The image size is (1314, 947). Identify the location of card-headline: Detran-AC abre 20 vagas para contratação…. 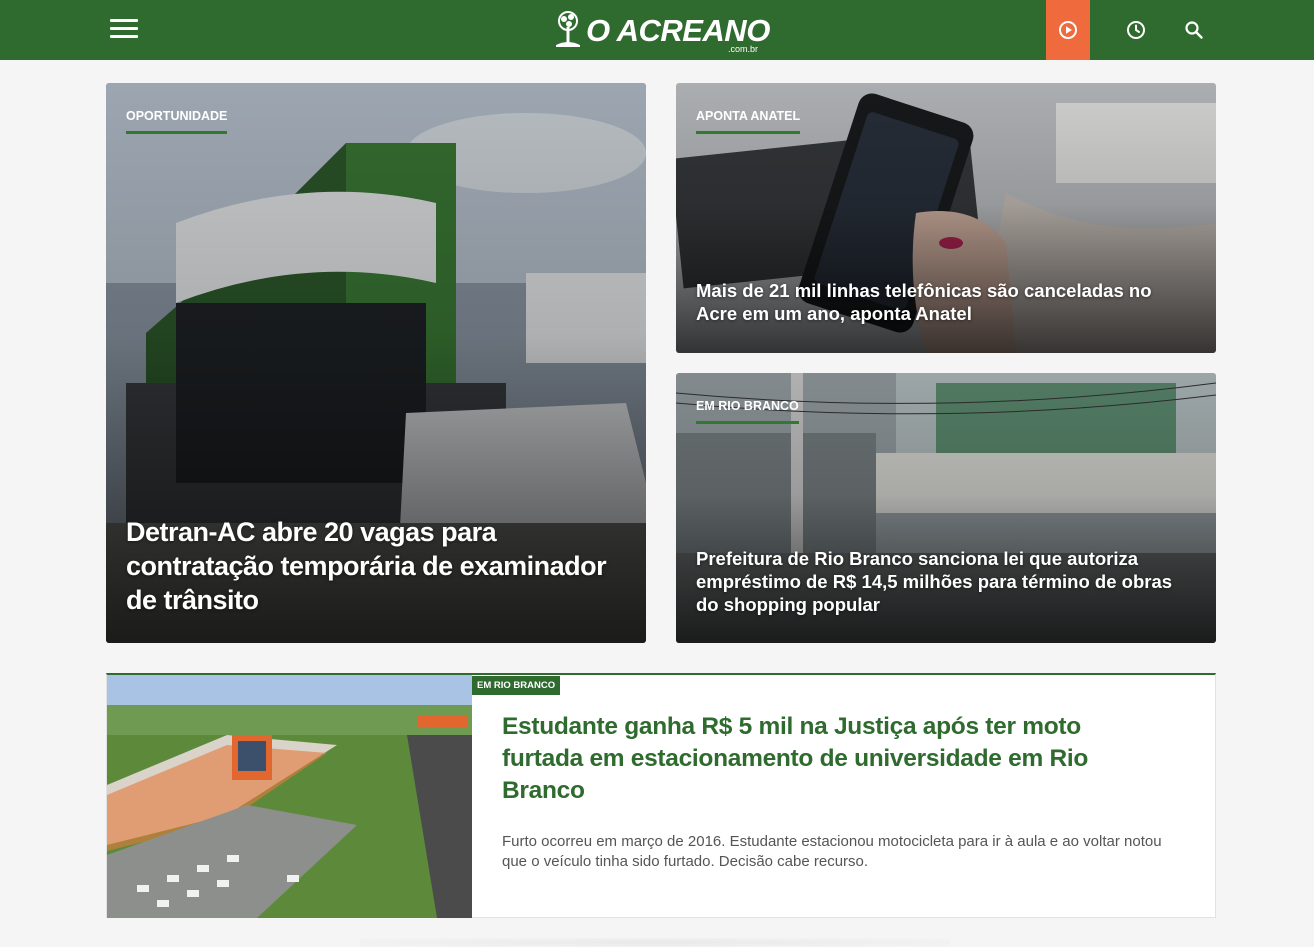
(376, 566).